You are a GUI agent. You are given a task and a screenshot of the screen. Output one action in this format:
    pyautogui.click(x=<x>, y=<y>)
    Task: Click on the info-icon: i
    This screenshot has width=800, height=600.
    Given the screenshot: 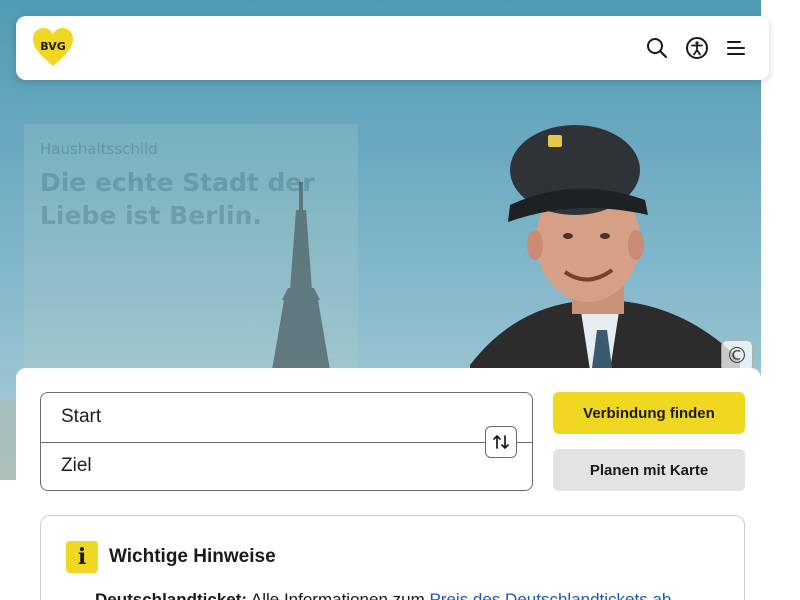 What is the action you would take?
    pyautogui.click(x=82, y=557)
    